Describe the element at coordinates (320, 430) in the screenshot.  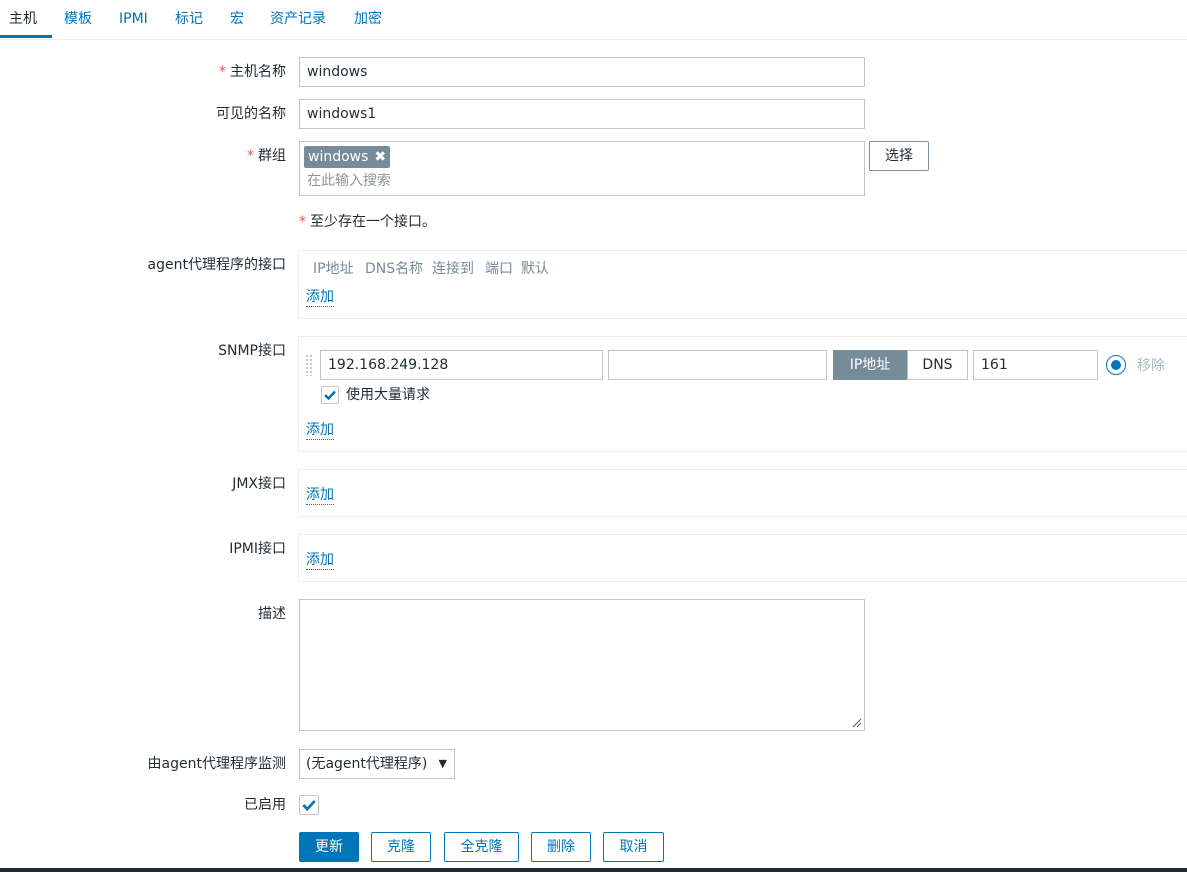
I see `add-snmp-interface-link: 添加` at that location.